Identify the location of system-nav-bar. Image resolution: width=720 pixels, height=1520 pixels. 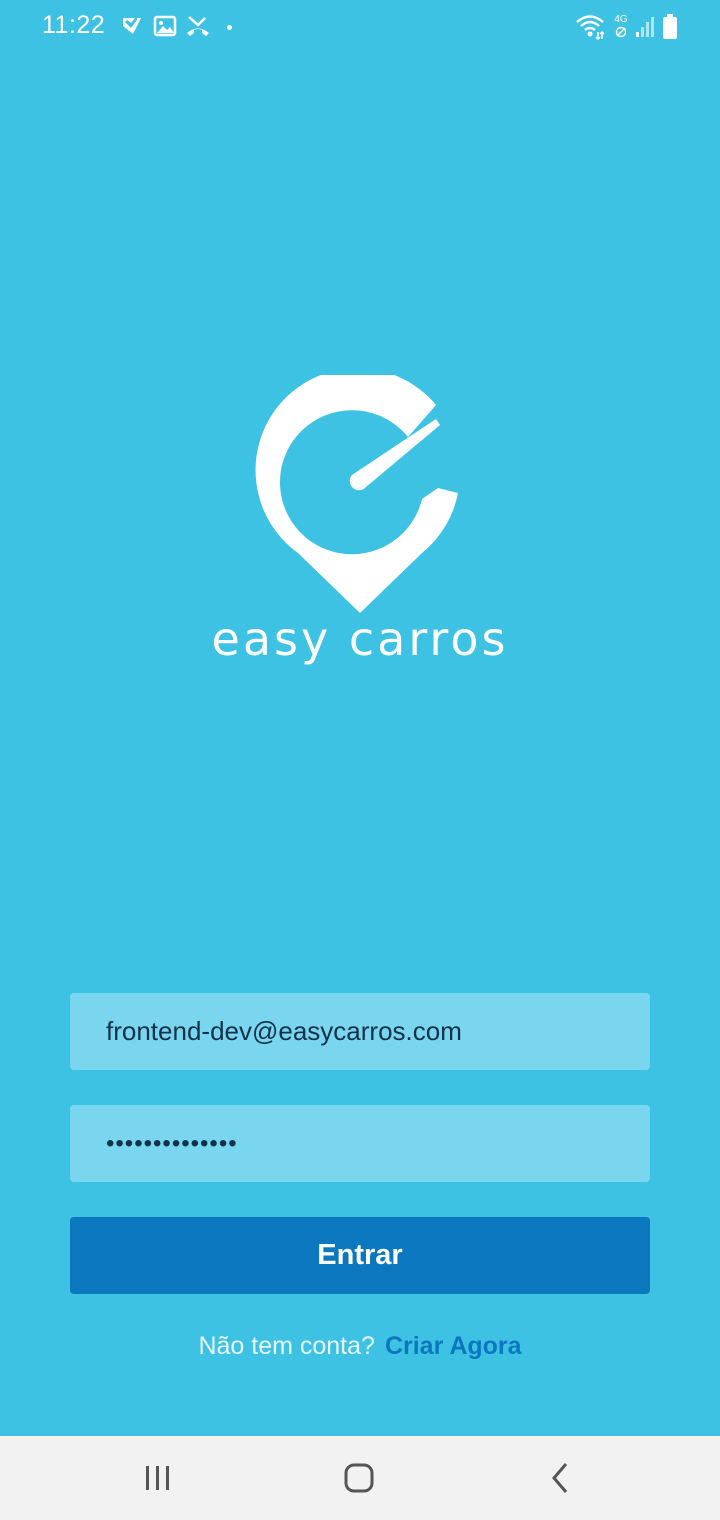
(360, 1478).